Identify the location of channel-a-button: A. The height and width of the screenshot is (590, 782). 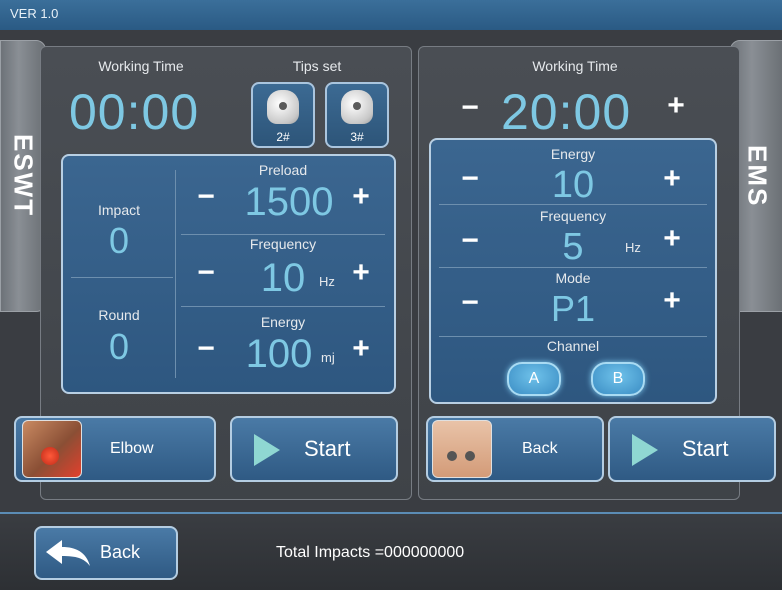
(534, 379).